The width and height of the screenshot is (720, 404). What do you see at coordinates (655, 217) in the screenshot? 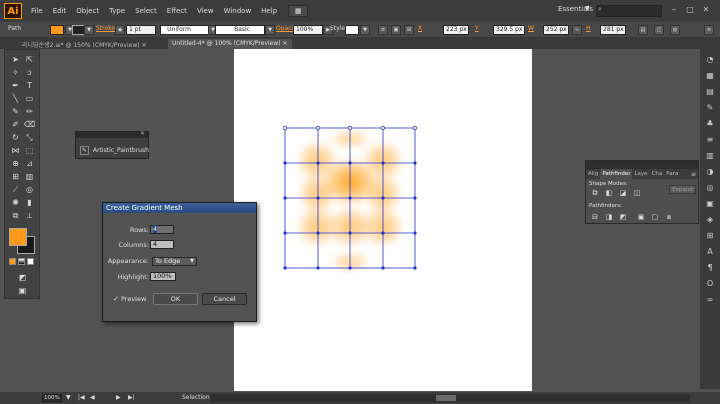
I see `outline-icon: ▢` at bounding box center [655, 217].